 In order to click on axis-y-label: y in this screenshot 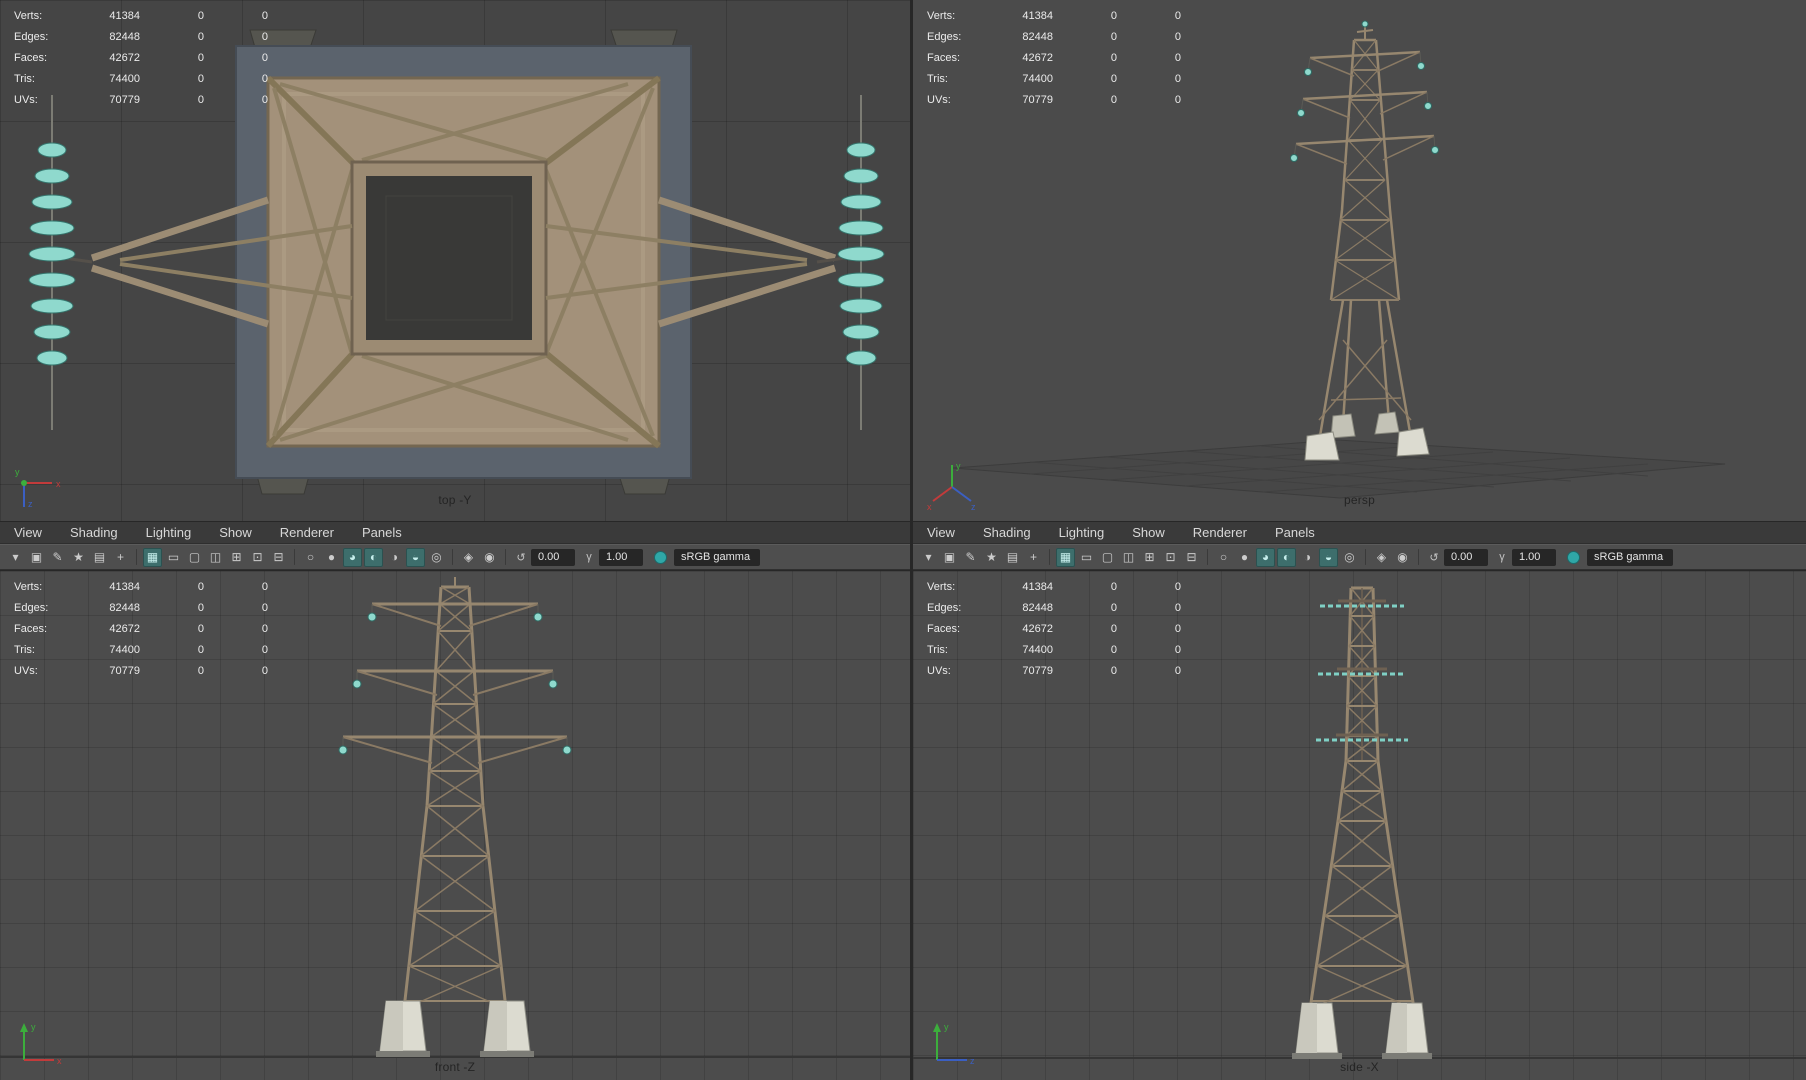, I will do `click(17, 472)`.